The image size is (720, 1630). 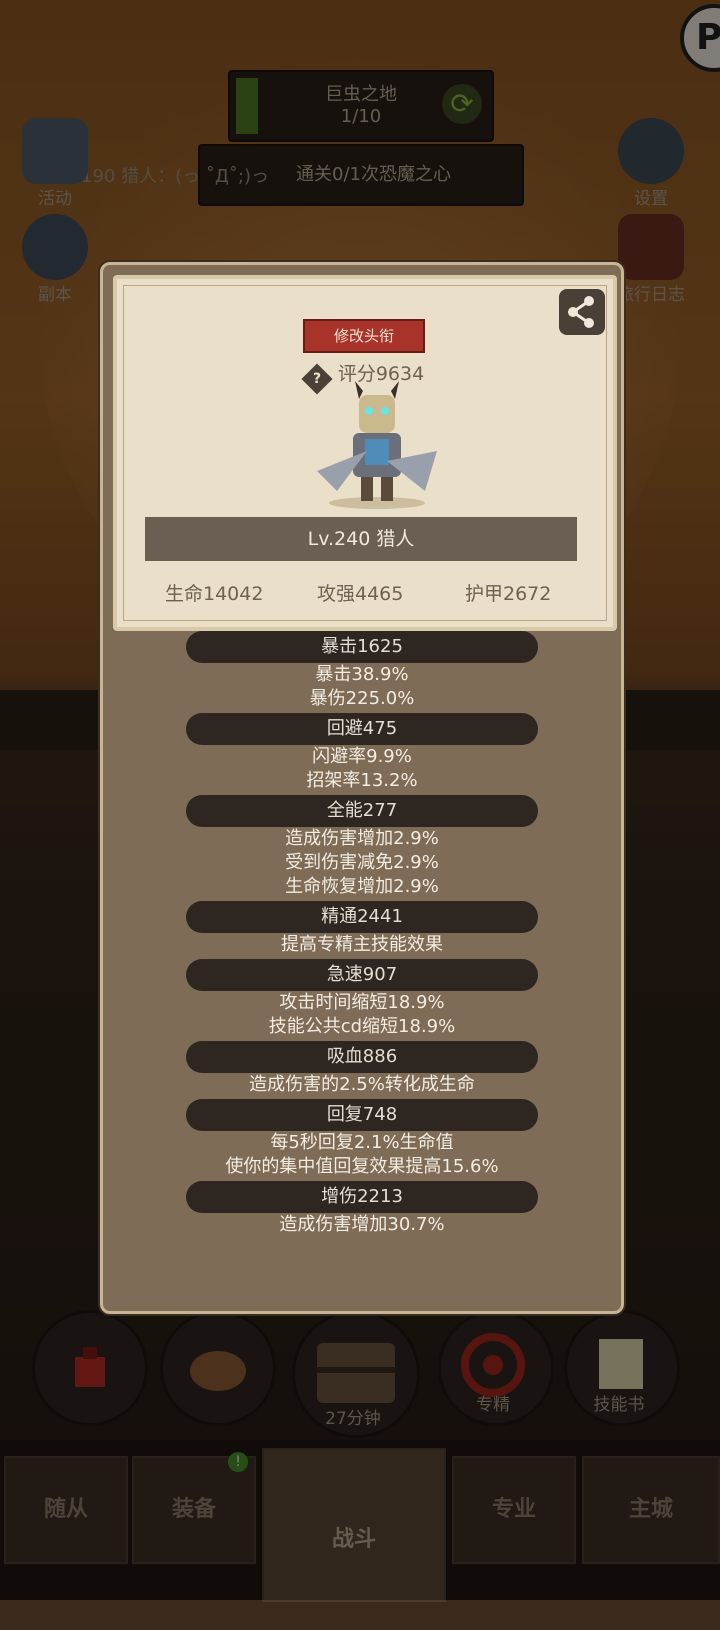 I want to click on base-stat-attack-power: 攻强4465, so click(x=360, y=594).